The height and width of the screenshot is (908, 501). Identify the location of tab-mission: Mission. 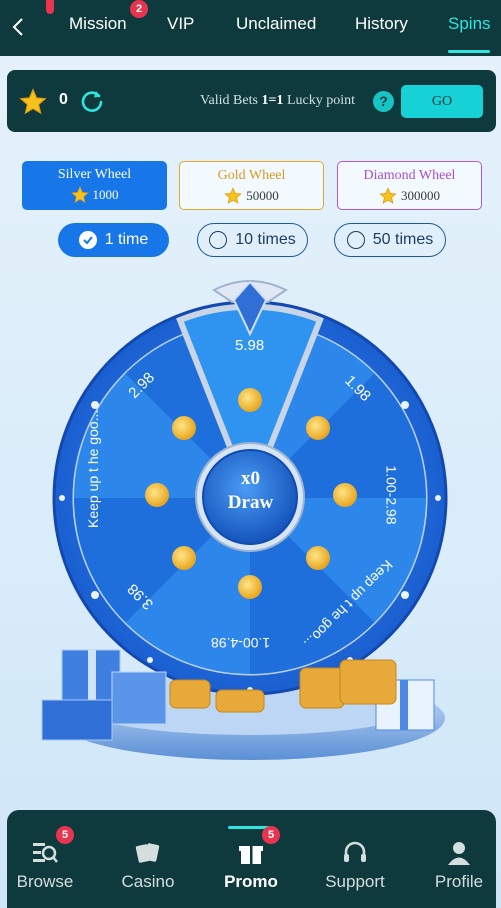
(98, 24).